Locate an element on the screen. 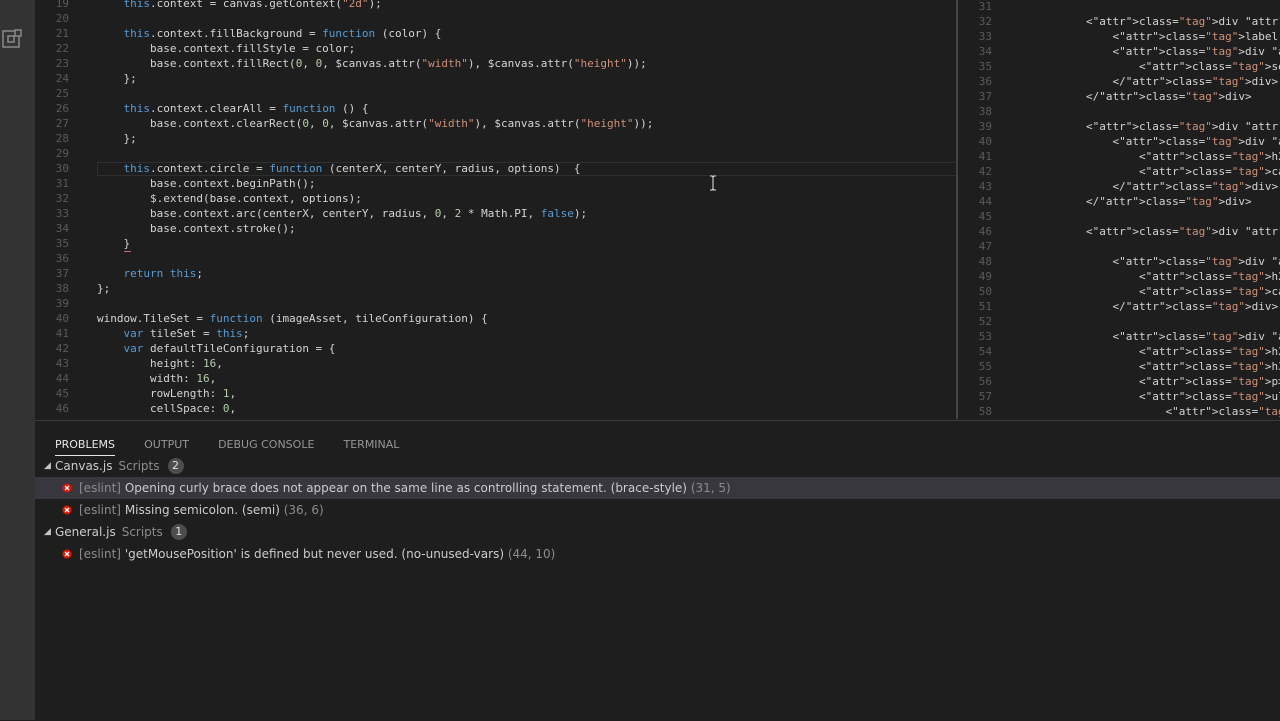 The width and height of the screenshot is (1280, 721). line-number: 32 is located at coordinates (62, 198).